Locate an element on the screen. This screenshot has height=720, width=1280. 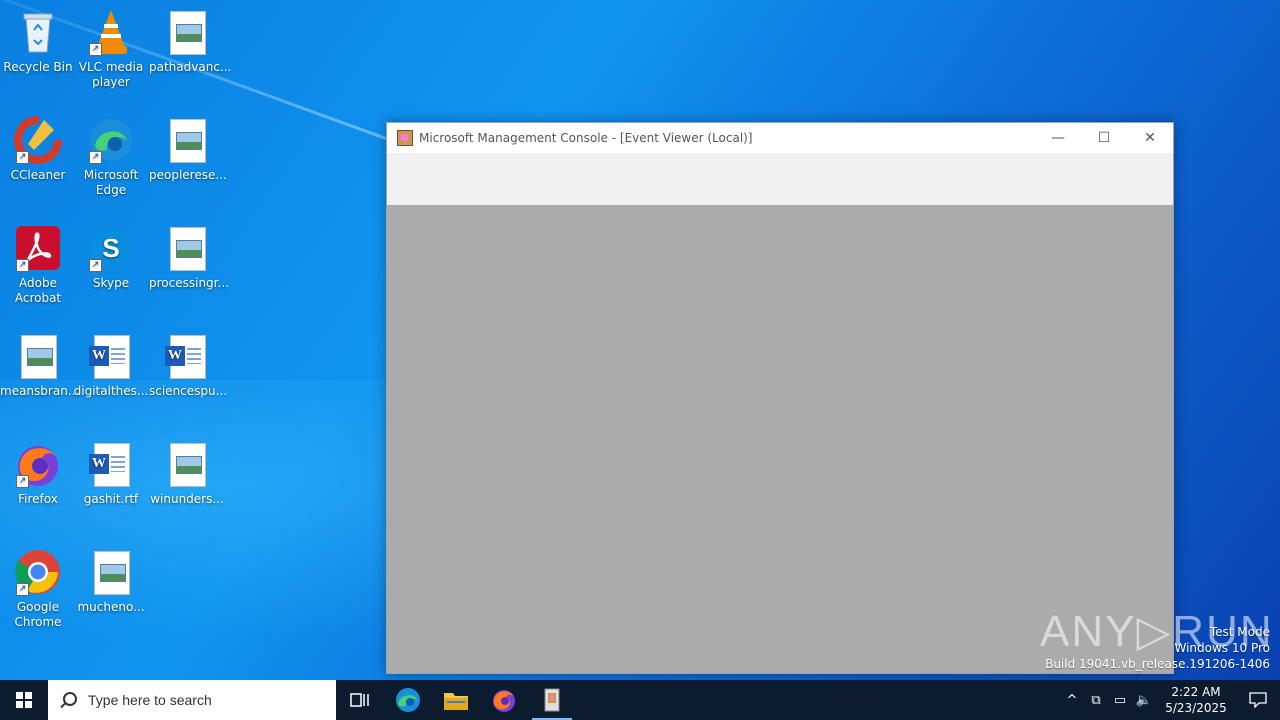
recycle-bin-icon is located at coordinates (38, 32).